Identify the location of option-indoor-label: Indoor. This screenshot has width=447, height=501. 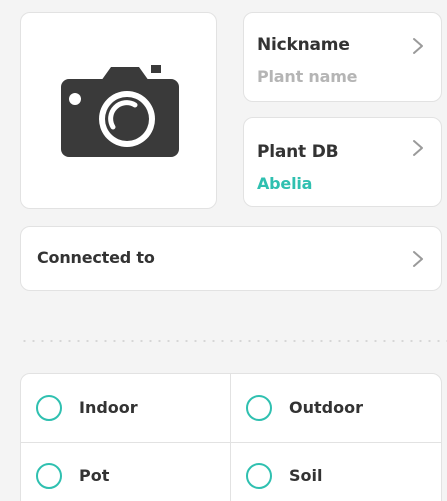
(108, 407).